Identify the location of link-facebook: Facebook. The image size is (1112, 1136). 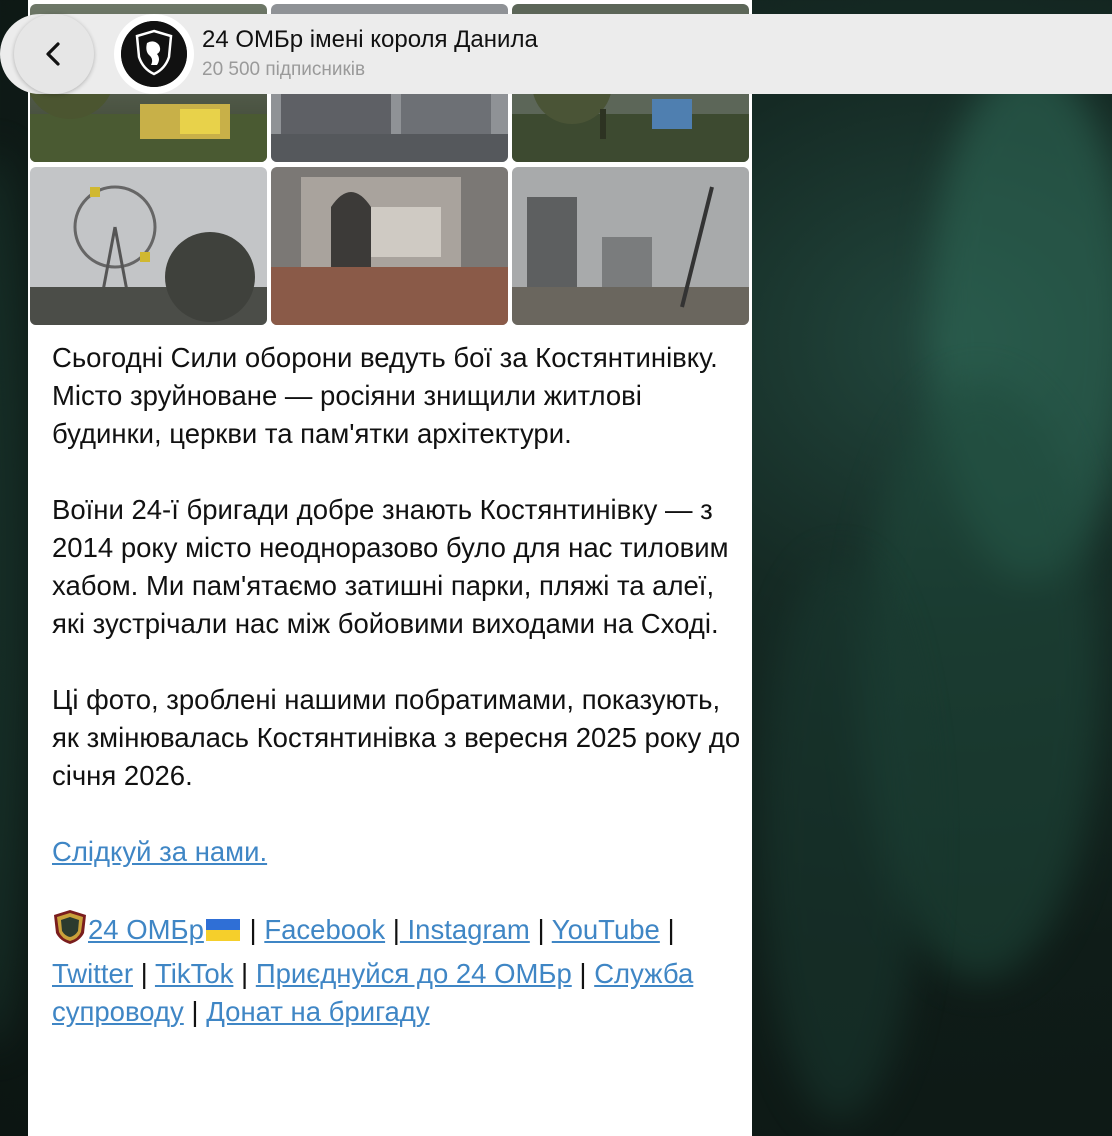
(324, 929).